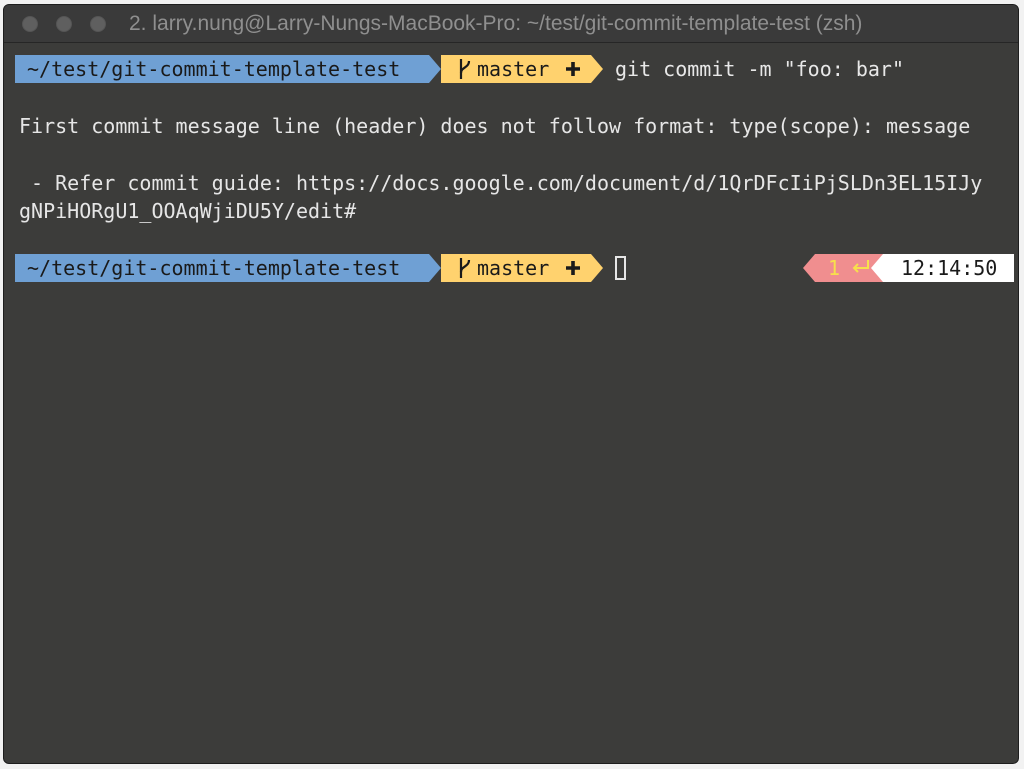 The height and width of the screenshot is (769, 1024). Describe the element at coordinates (98, 24) in the screenshot. I see `zoom-button` at that location.